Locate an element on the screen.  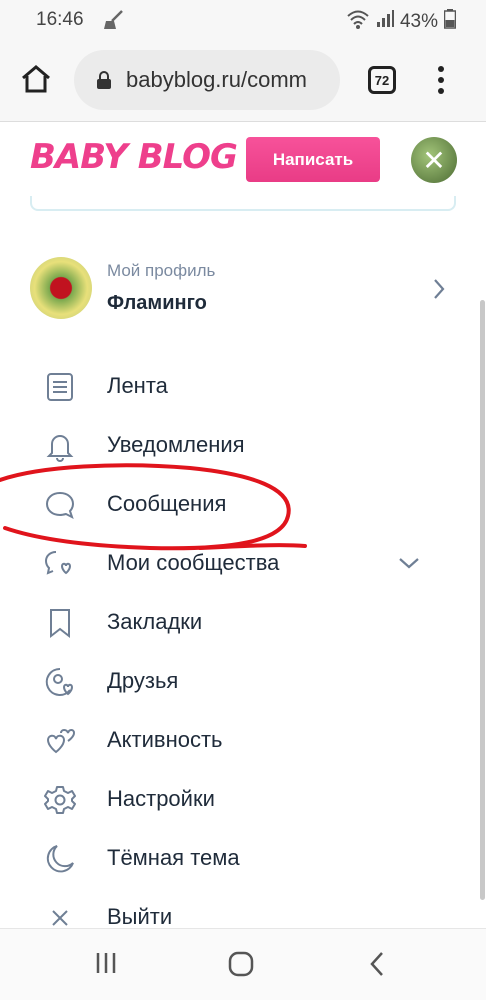
menu-item-communities: Мои сообщества is located at coordinates (243, 563).